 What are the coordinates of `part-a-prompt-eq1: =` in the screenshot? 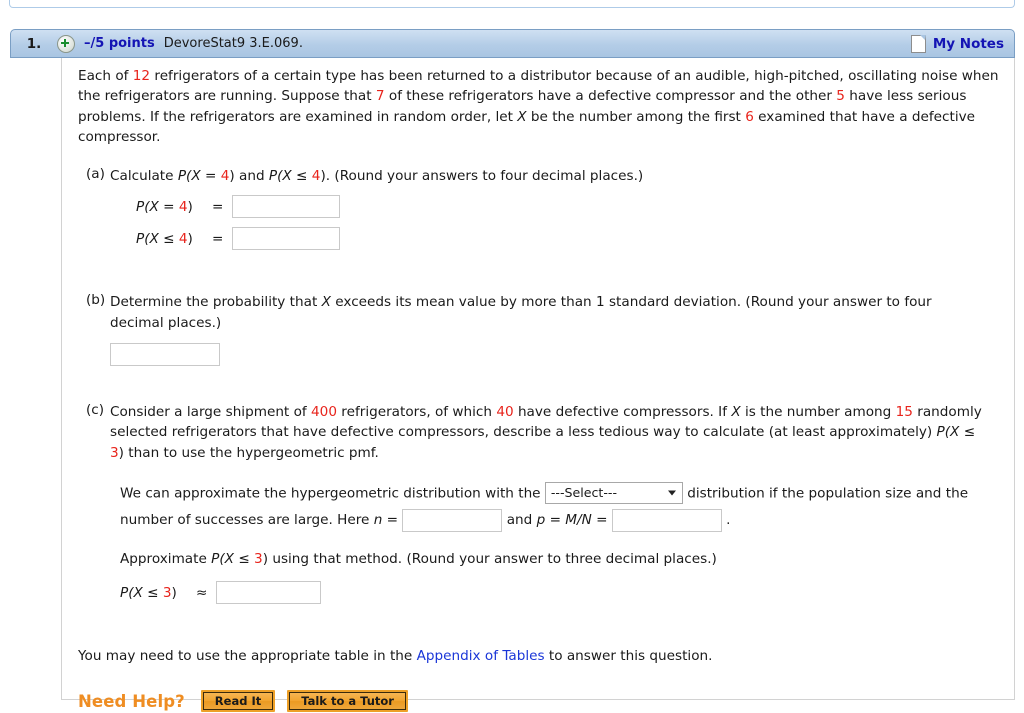 It's located at (210, 176).